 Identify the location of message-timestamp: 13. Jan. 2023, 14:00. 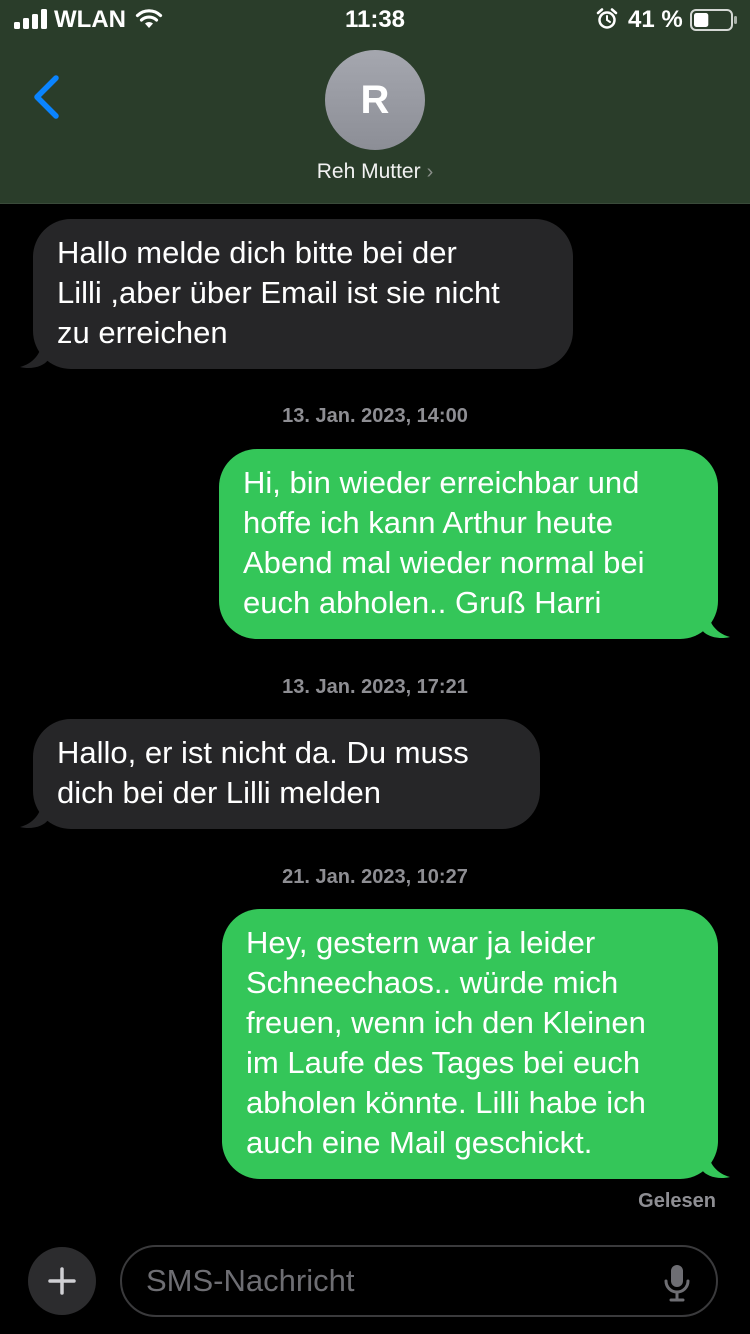
(375, 416).